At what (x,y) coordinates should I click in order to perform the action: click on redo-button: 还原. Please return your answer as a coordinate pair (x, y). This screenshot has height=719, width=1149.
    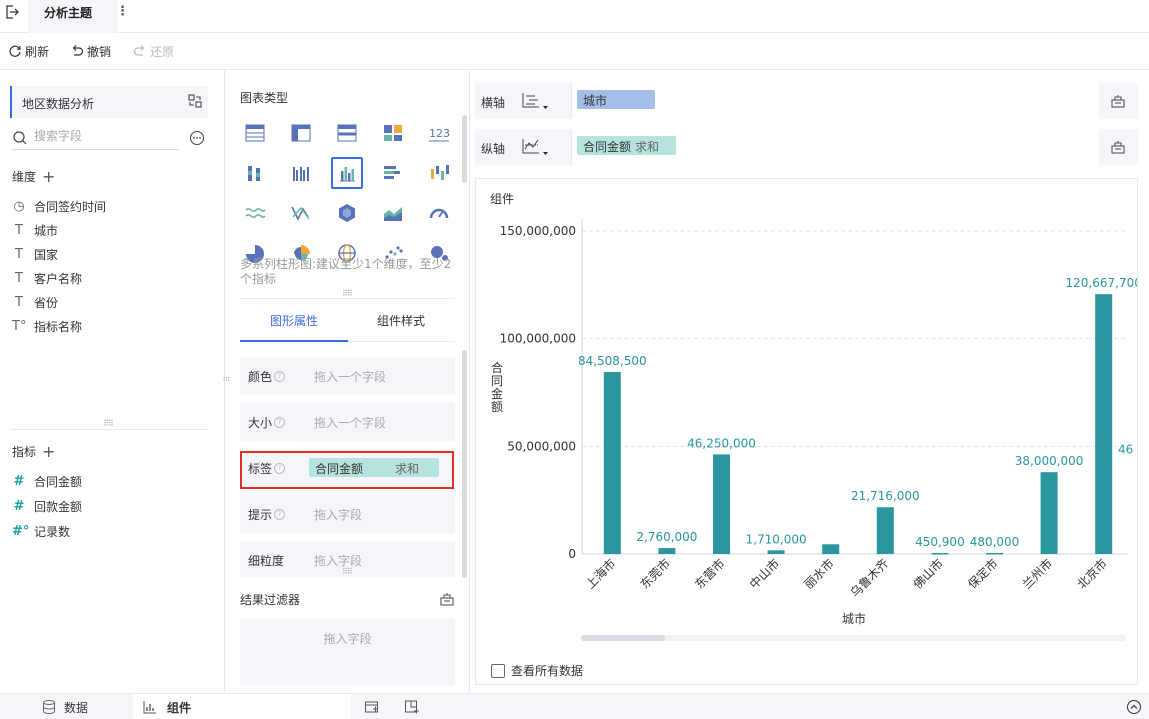
    Looking at the image, I should click on (153, 51).